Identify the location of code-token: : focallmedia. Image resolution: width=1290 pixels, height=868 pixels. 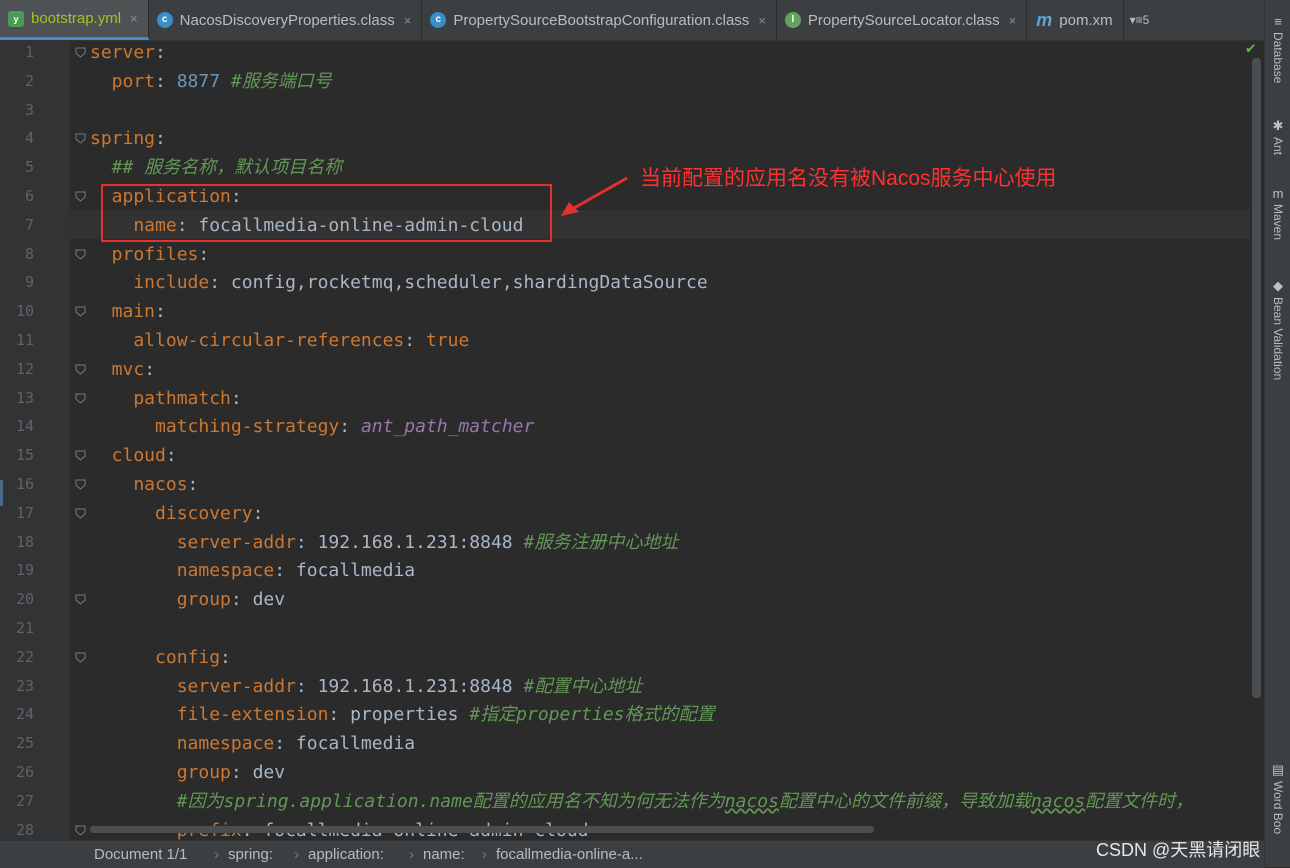
(345, 744).